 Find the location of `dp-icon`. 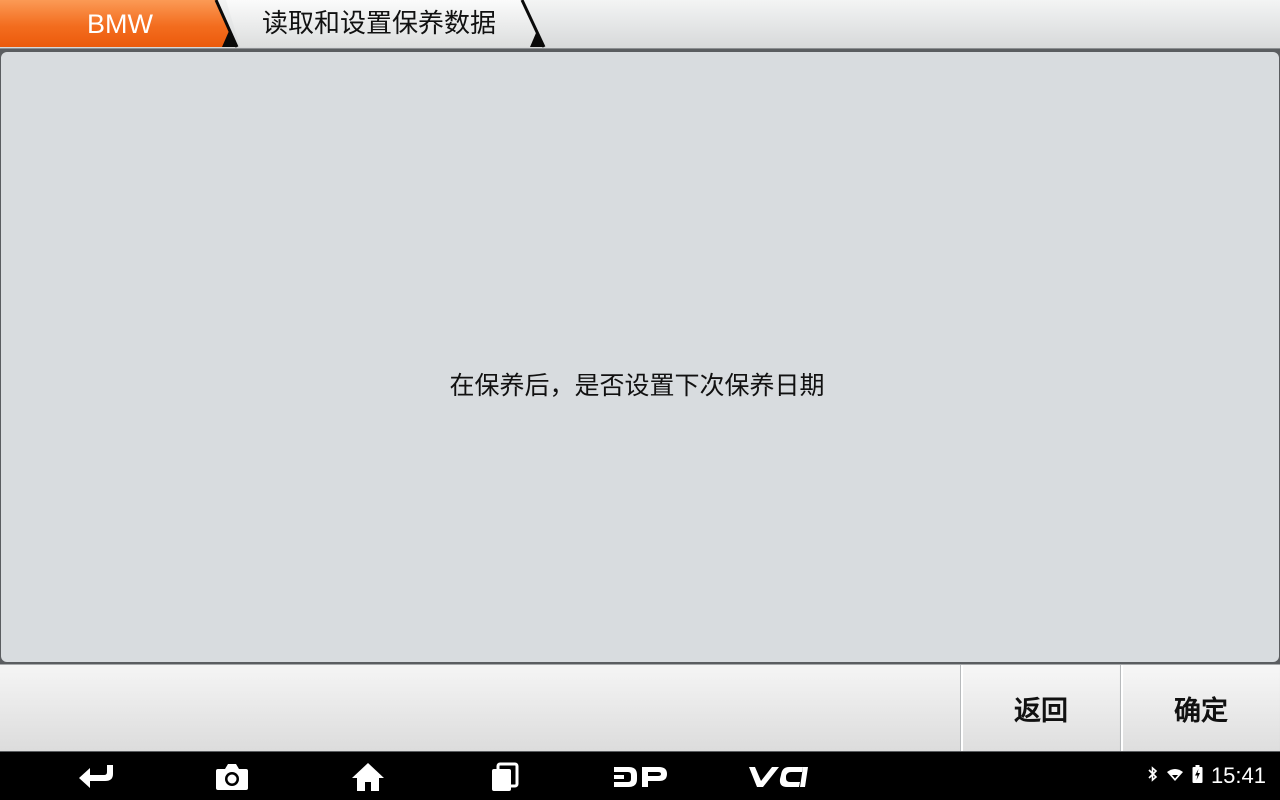

dp-icon is located at coordinates (640, 777).